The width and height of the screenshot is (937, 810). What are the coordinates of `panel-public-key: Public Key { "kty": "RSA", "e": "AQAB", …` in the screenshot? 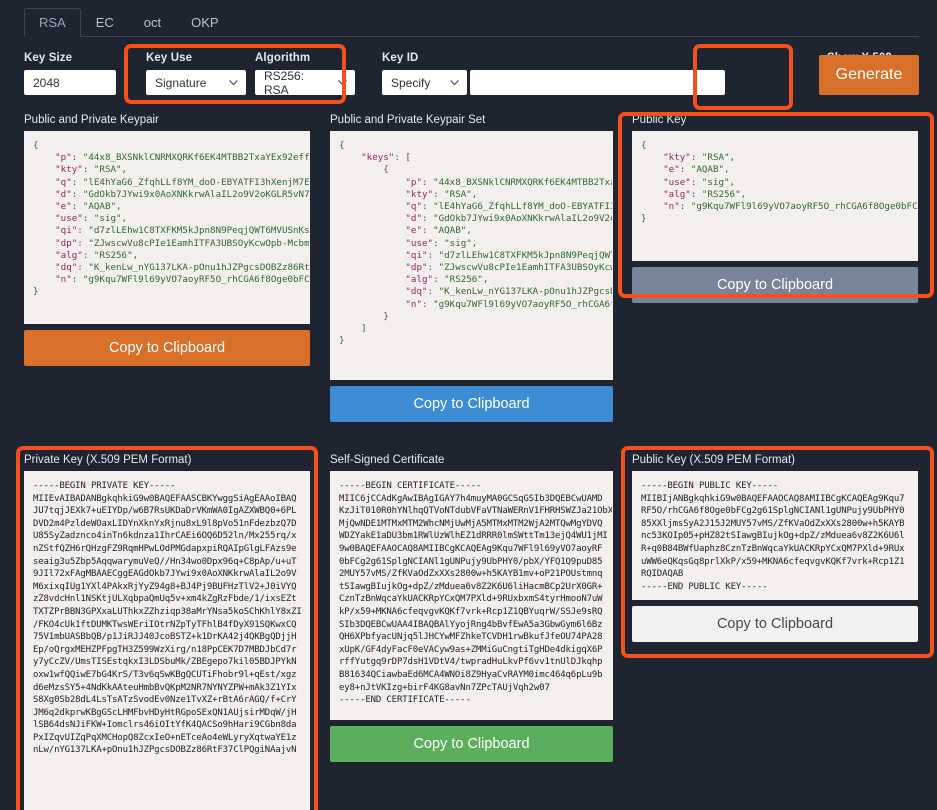 It's located at (775, 208).